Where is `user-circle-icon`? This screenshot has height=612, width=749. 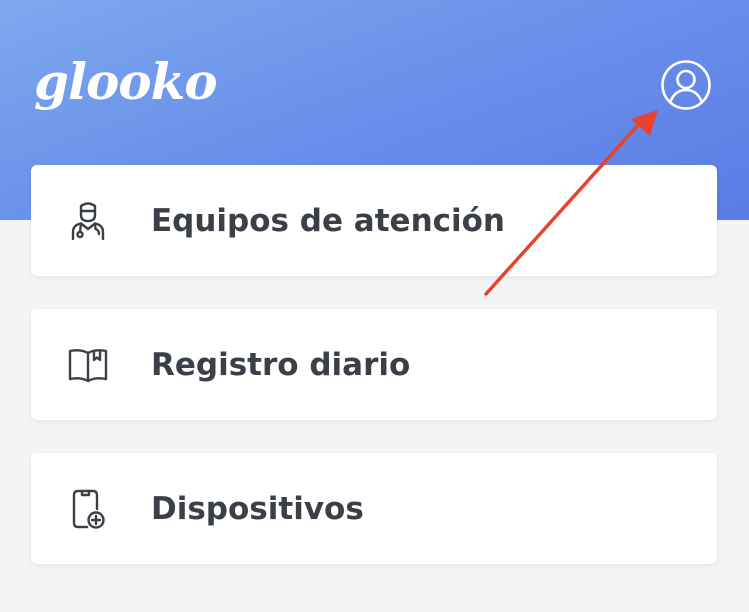 user-circle-icon is located at coordinates (686, 85).